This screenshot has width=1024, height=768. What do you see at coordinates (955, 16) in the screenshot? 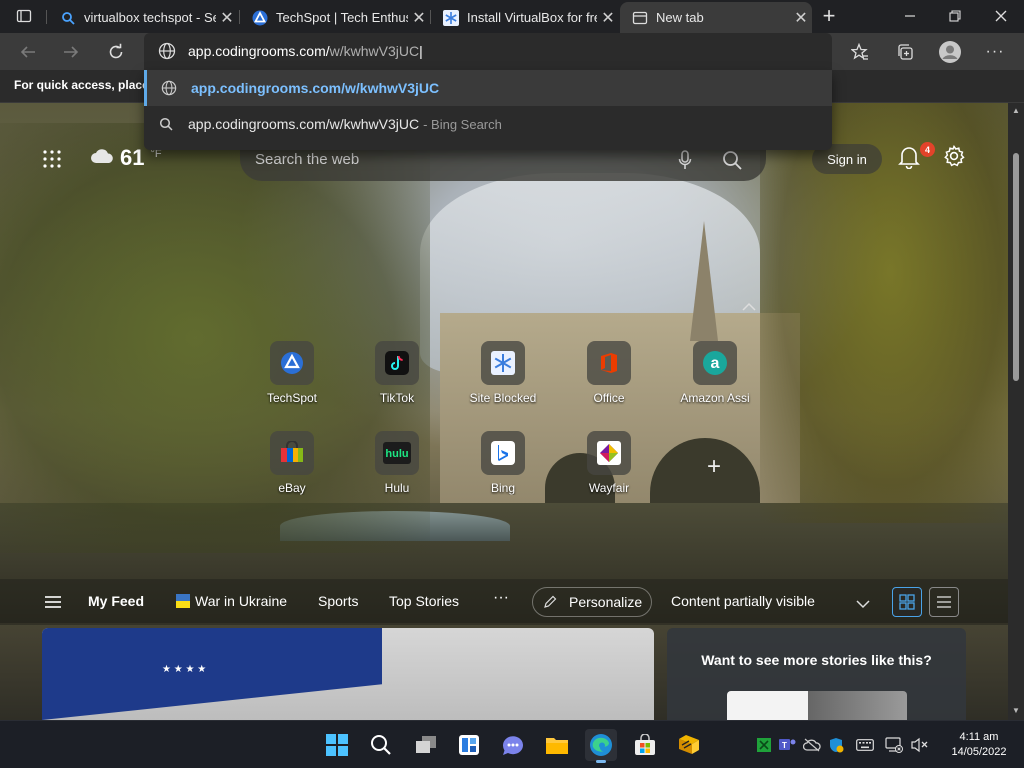
I see `restore-icon` at bounding box center [955, 16].